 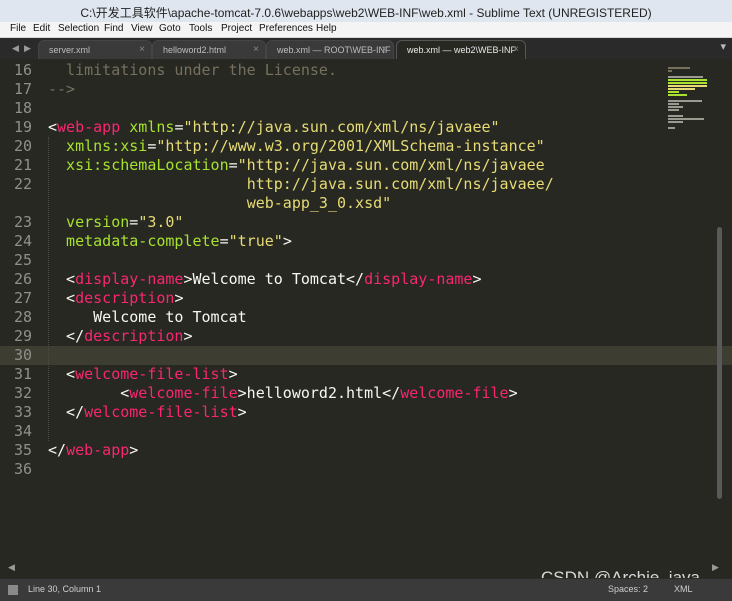 I want to click on menu-edit: Edit, so click(x=41, y=28).